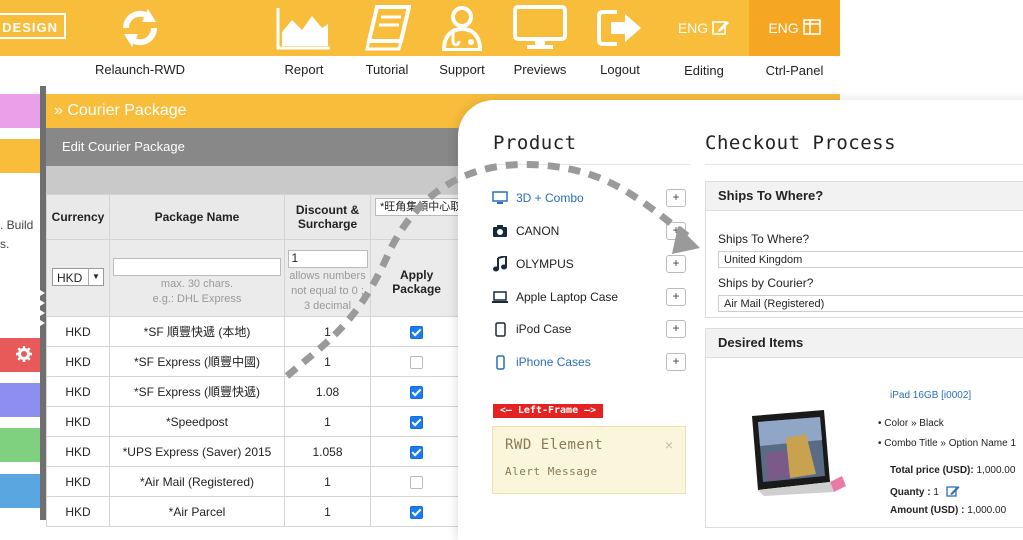  Describe the element at coordinates (20, 156) in the screenshot. I see `sidebar-swatch-orange` at that location.